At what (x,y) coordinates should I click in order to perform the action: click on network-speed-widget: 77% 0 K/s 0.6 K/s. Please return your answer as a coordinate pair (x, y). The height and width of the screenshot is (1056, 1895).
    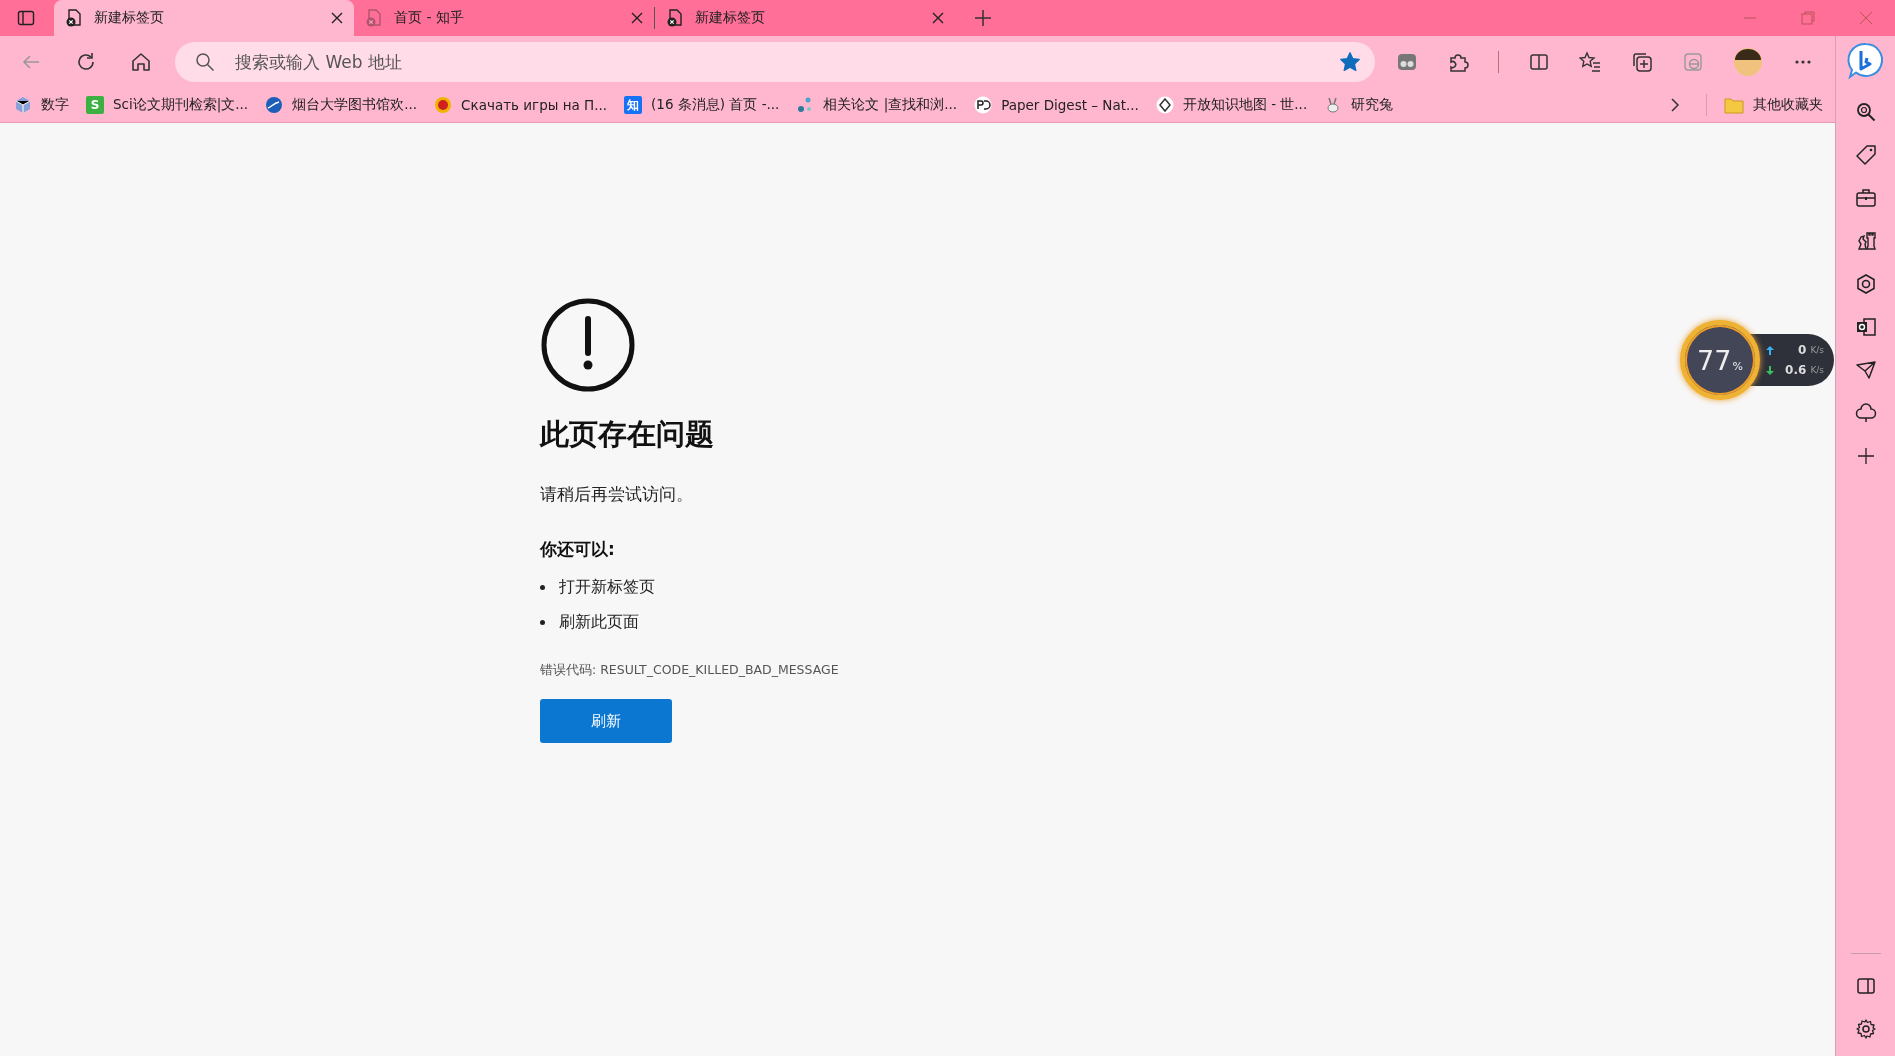
    Looking at the image, I should click on (1757, 360).